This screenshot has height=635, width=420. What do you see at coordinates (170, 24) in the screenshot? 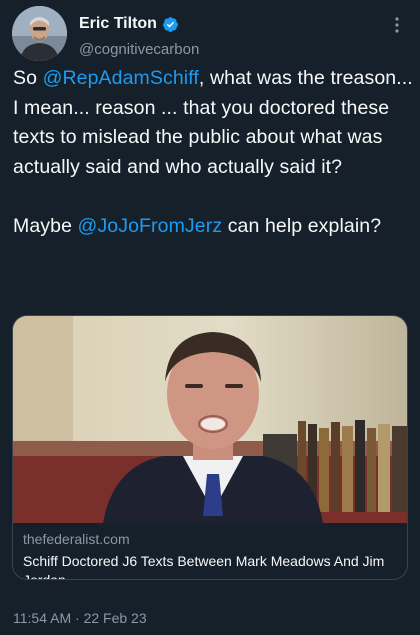
I see `verified-badge-icon` at bounding box center [170, 24].